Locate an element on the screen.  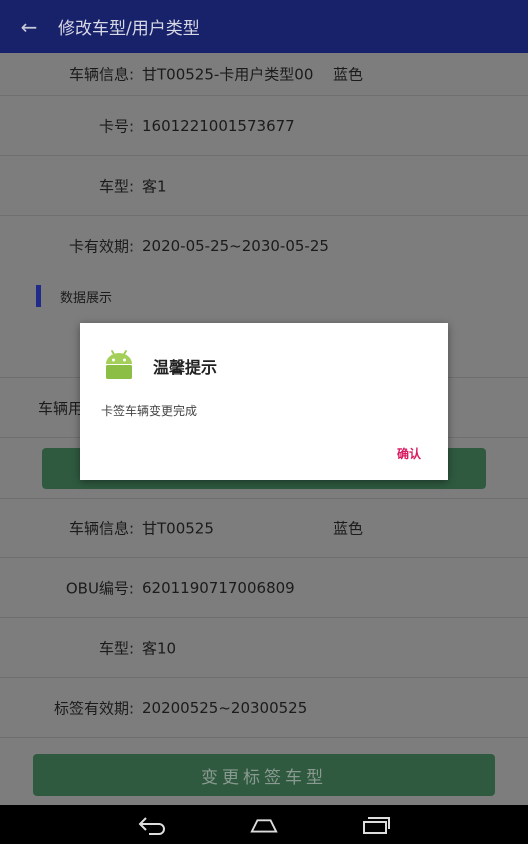
card-validity-value: 2020-05-25~2030-05-25 is located at coordinates (235, 246).